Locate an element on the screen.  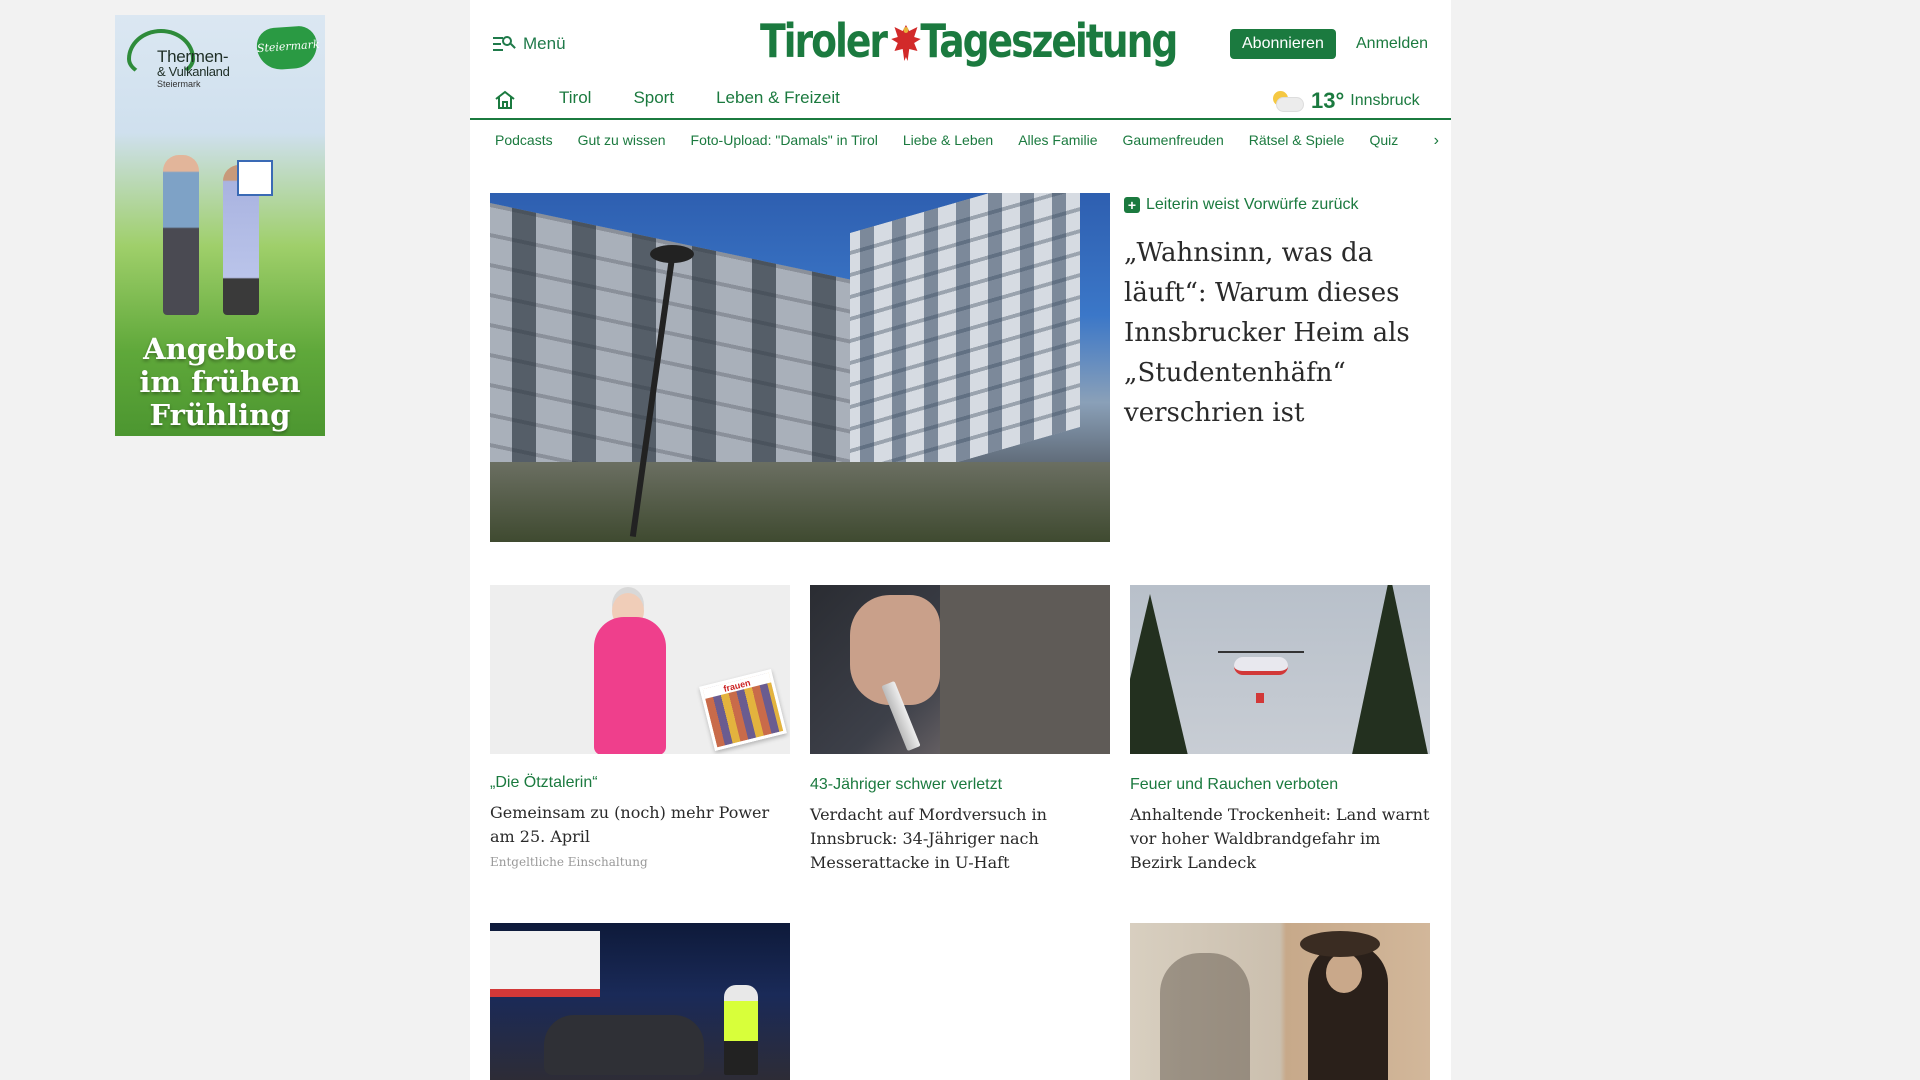
card-image-historic-women is located at coordinates (1280, 1001).